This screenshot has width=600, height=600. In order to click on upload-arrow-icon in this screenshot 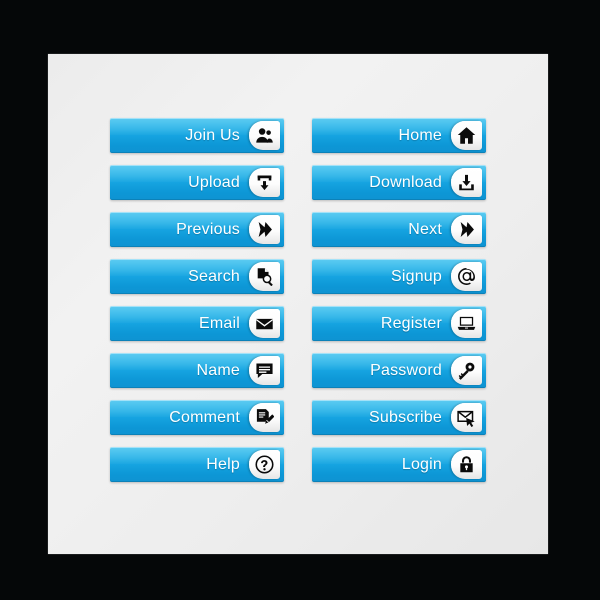, I will do `click(264, 182)`.